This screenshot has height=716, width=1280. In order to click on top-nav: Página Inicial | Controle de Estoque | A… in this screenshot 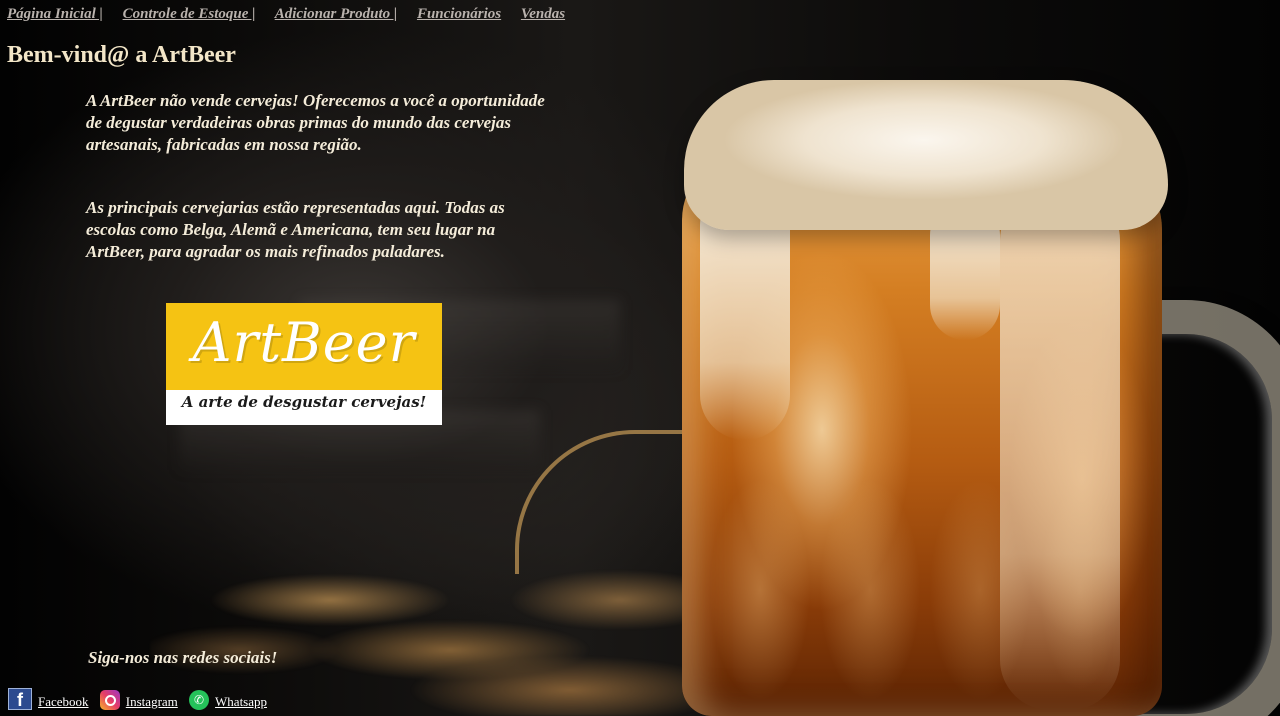, I will do `click(294, 14)`.